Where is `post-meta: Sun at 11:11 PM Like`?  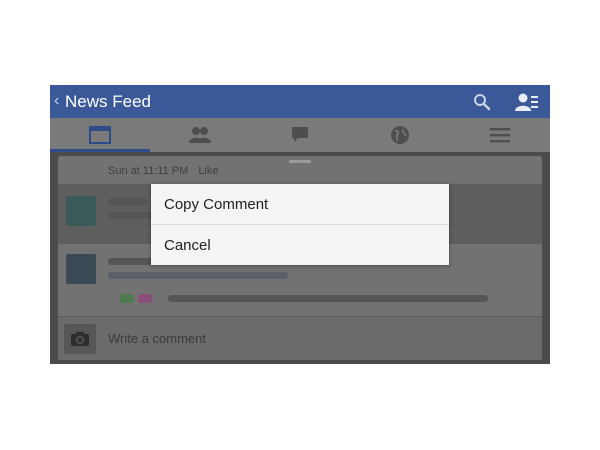 post-meta: Sun at 11:11 PM Like is located at coordinates (163, 171).